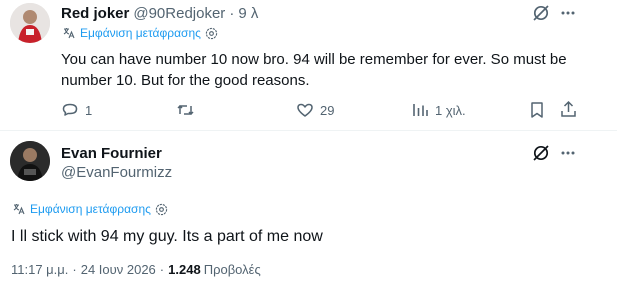 The width and height of the screenshot is (617, 292). I want to click on main-avatar-image, so click(30, 161).